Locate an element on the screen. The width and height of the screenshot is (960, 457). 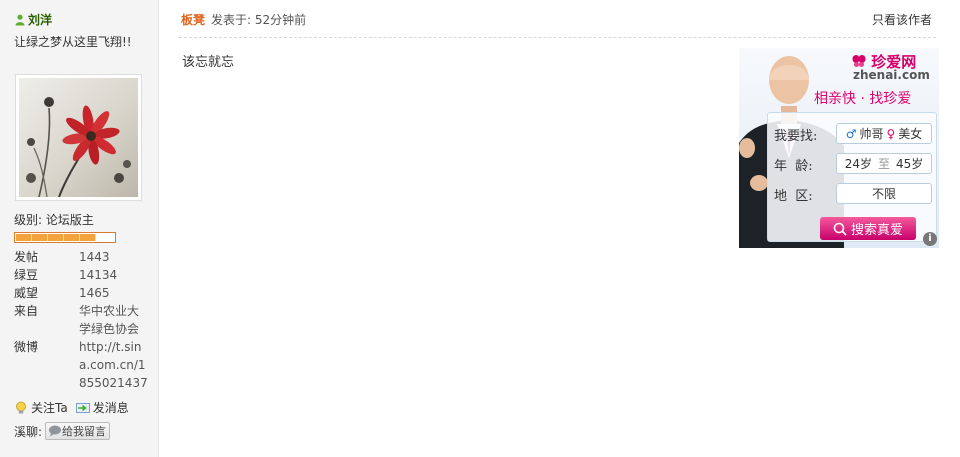
ad-domain: zhenai.com is located at coordinates (891, 75).